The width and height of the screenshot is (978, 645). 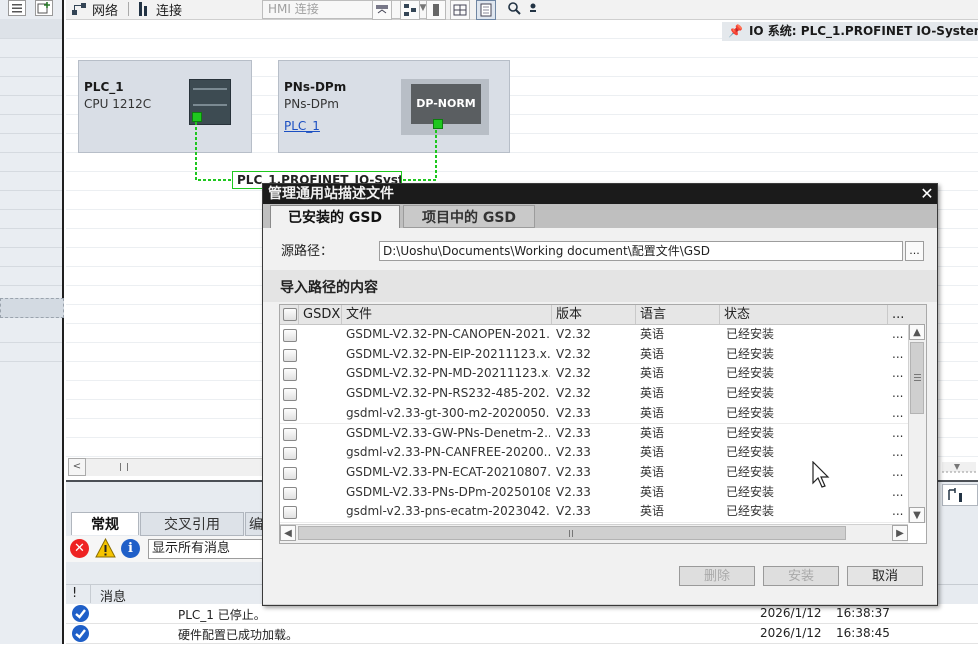 What do you see at coordinates (885, 576) in the screenshot?
I see `cancel-button: 取消` at bounding box center [885, 576].